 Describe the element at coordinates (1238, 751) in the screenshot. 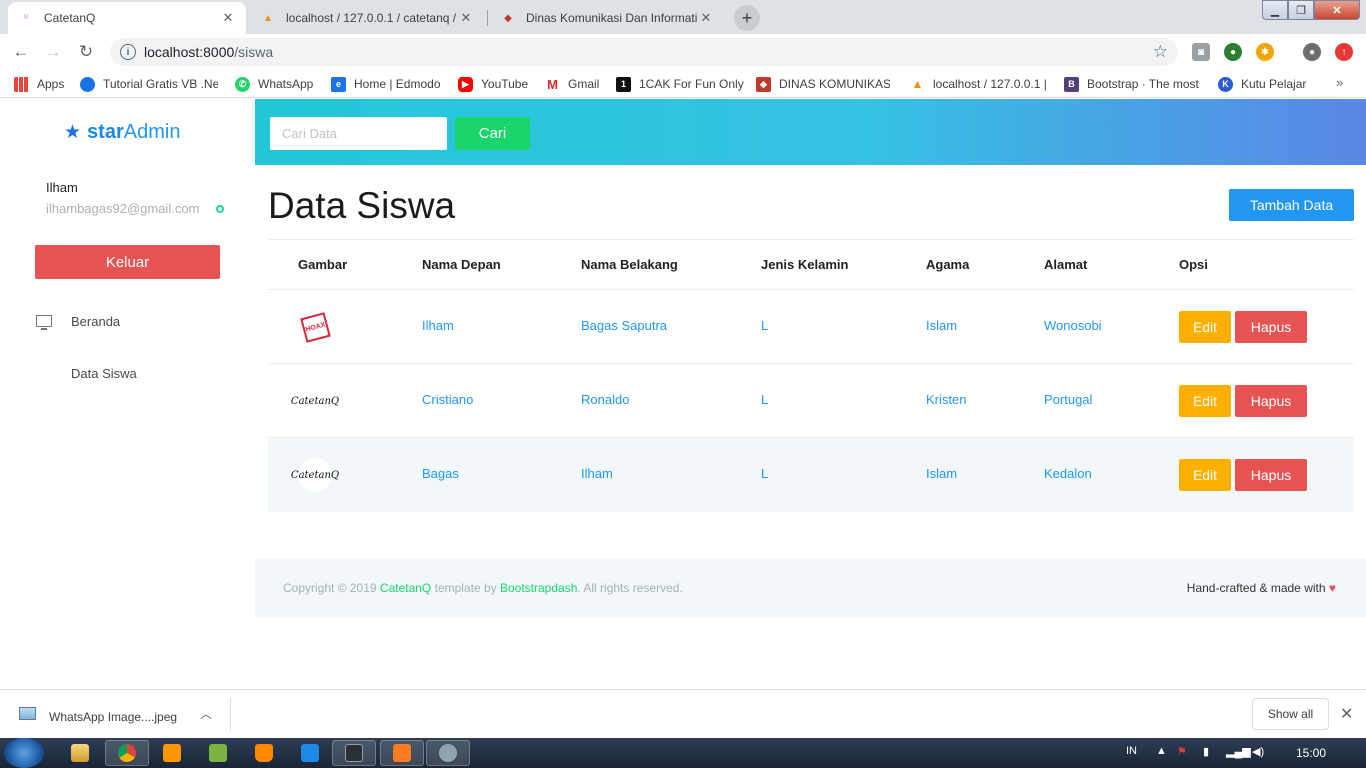

I see `signal-icon: ▂▄▆` at that location.